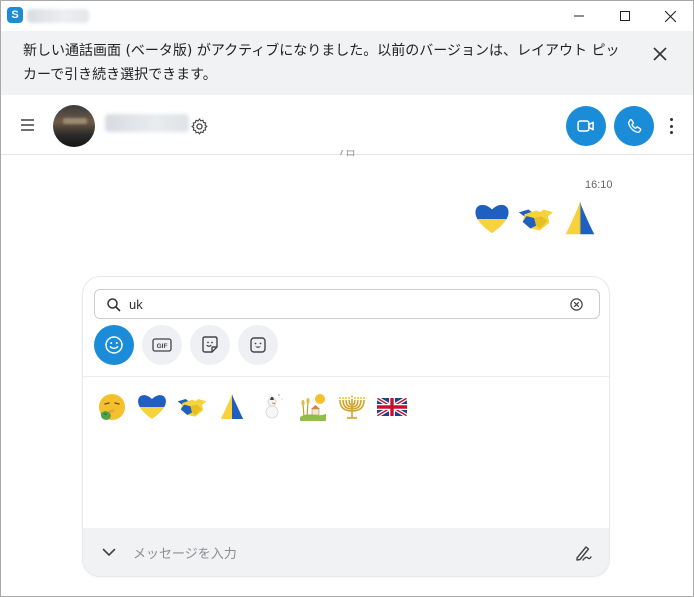 This screenshot has width=694, height=597. I want to click on svg-text: GIF, so click(162, 346).